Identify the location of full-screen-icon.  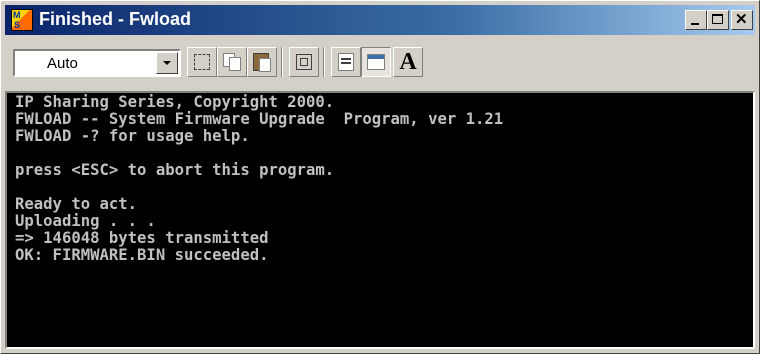
(304, 62).